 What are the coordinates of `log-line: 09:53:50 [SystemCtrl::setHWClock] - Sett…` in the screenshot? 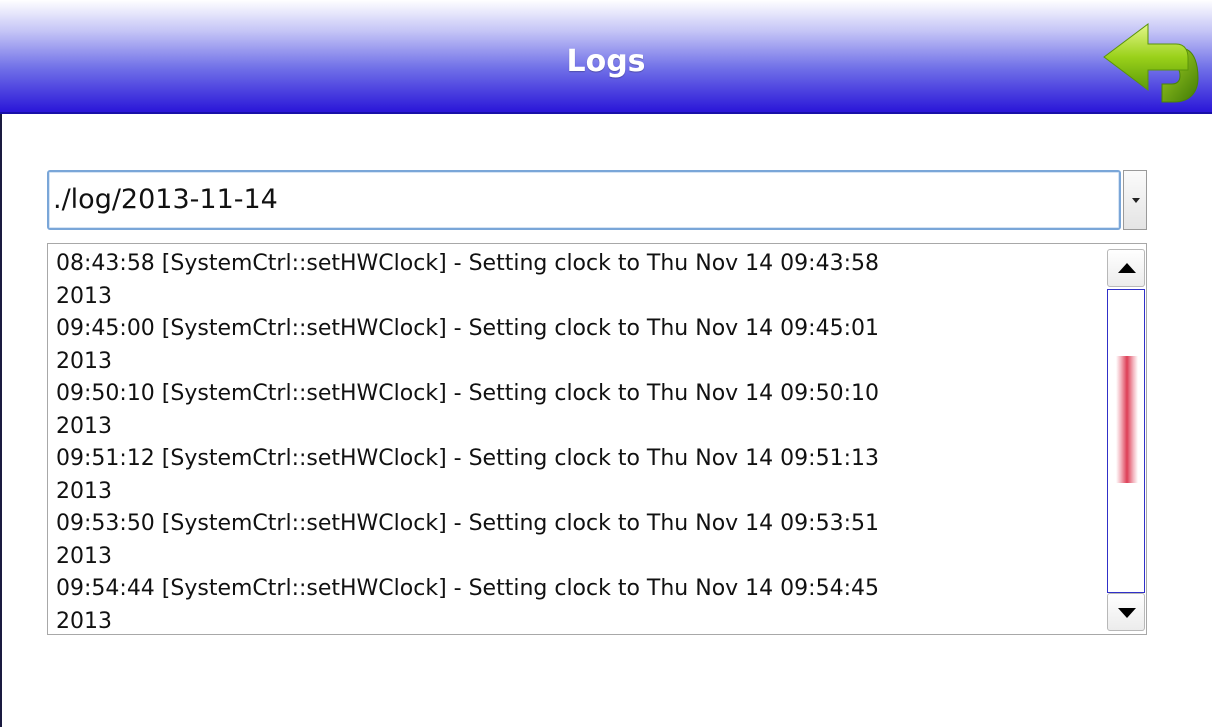 It's located at (467, 523).